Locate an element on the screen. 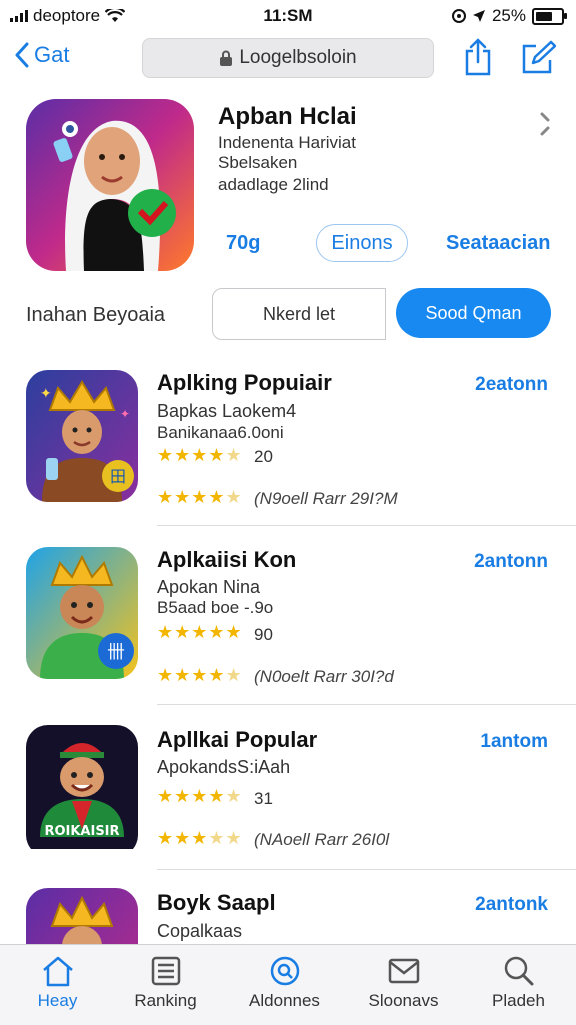 This screenshot has width=576, height=1025. share-icon is located at coordinates (478, 57).